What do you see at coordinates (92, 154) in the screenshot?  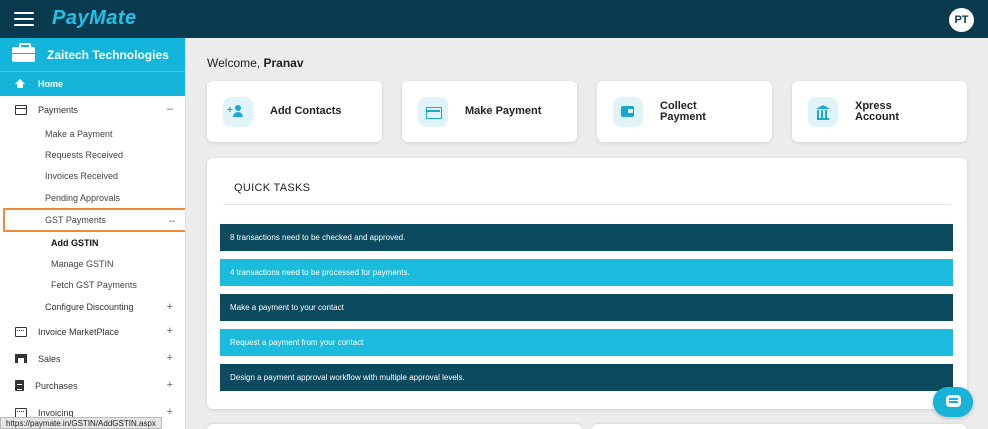 I see `sidebar-item-requests-received: Requests Received` at bounding box center [92, 154].